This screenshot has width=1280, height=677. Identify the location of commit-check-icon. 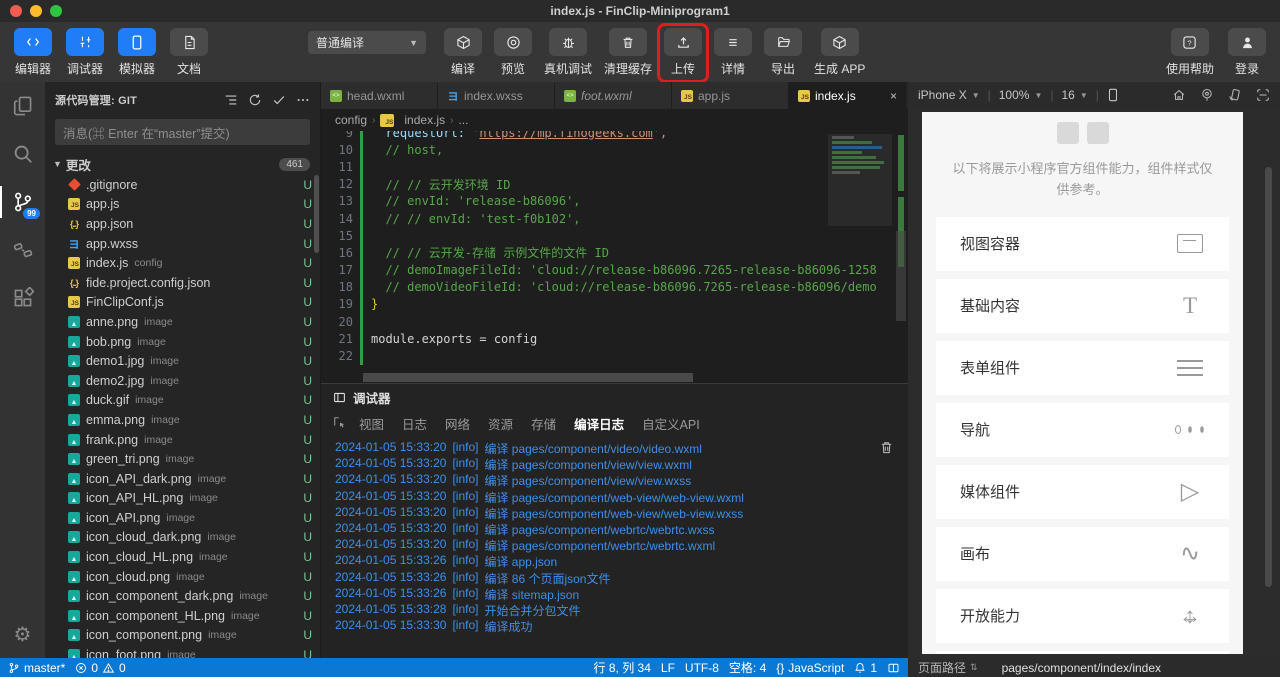
(279, 100).